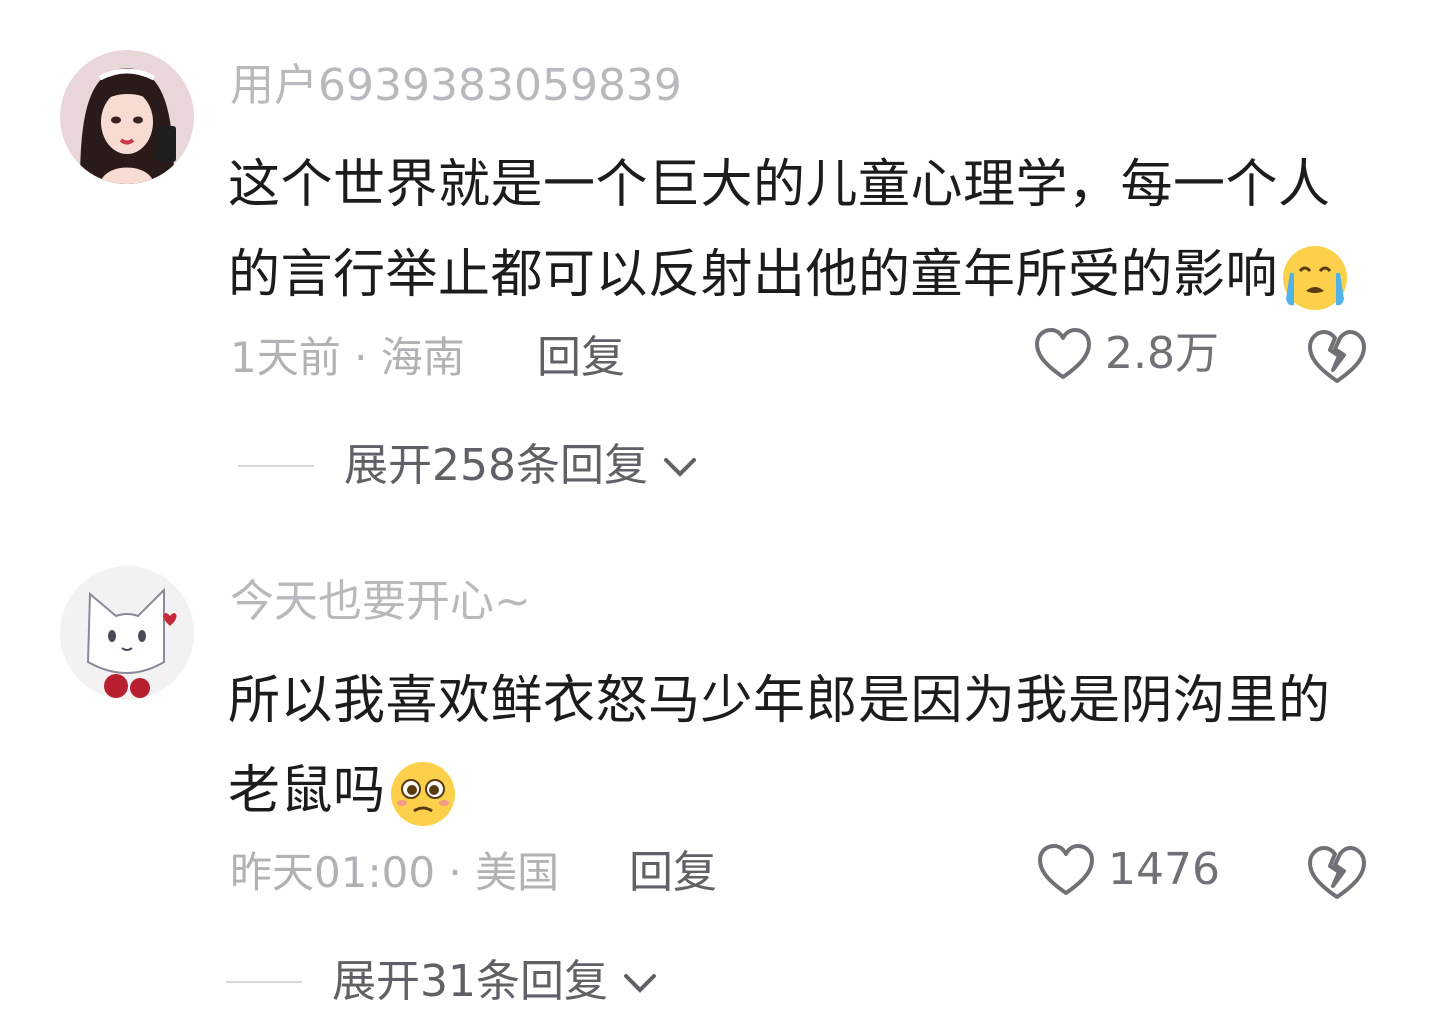 The height and width of the screenshot is (1023, 1440). What do you see at coordinates (470, 981) in the screenshot?
I see `expand-replies-label: 展开31条回复` at bounding box center [470, 981].